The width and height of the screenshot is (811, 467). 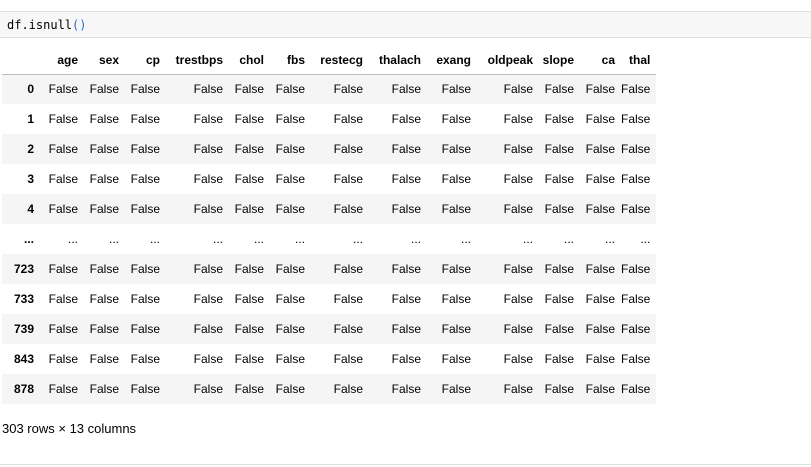 I want to click on row-index: 2, so click(x=30, y=149).